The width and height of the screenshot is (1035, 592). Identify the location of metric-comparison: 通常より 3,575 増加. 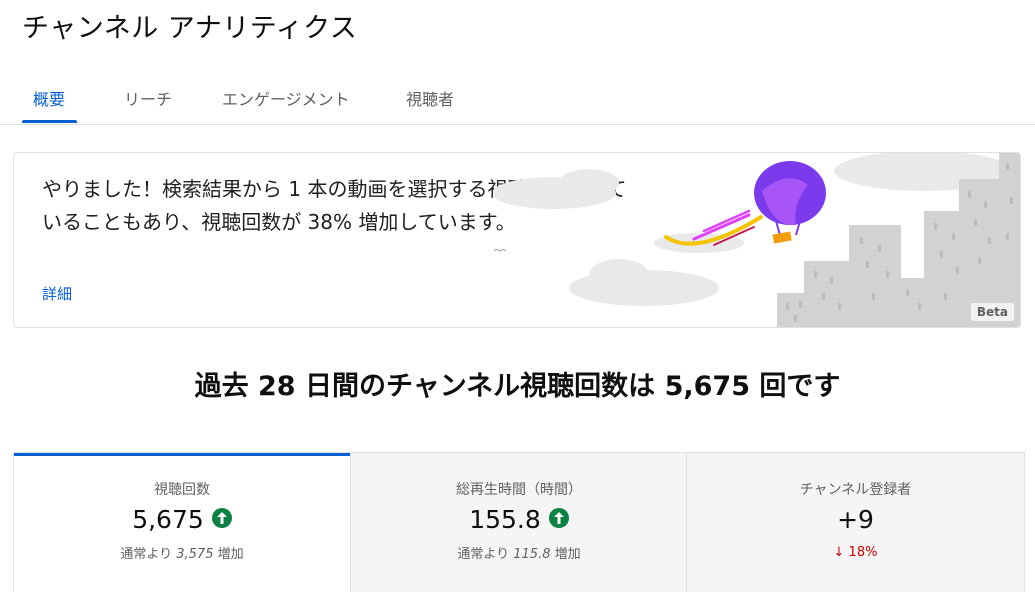
(182, 552).